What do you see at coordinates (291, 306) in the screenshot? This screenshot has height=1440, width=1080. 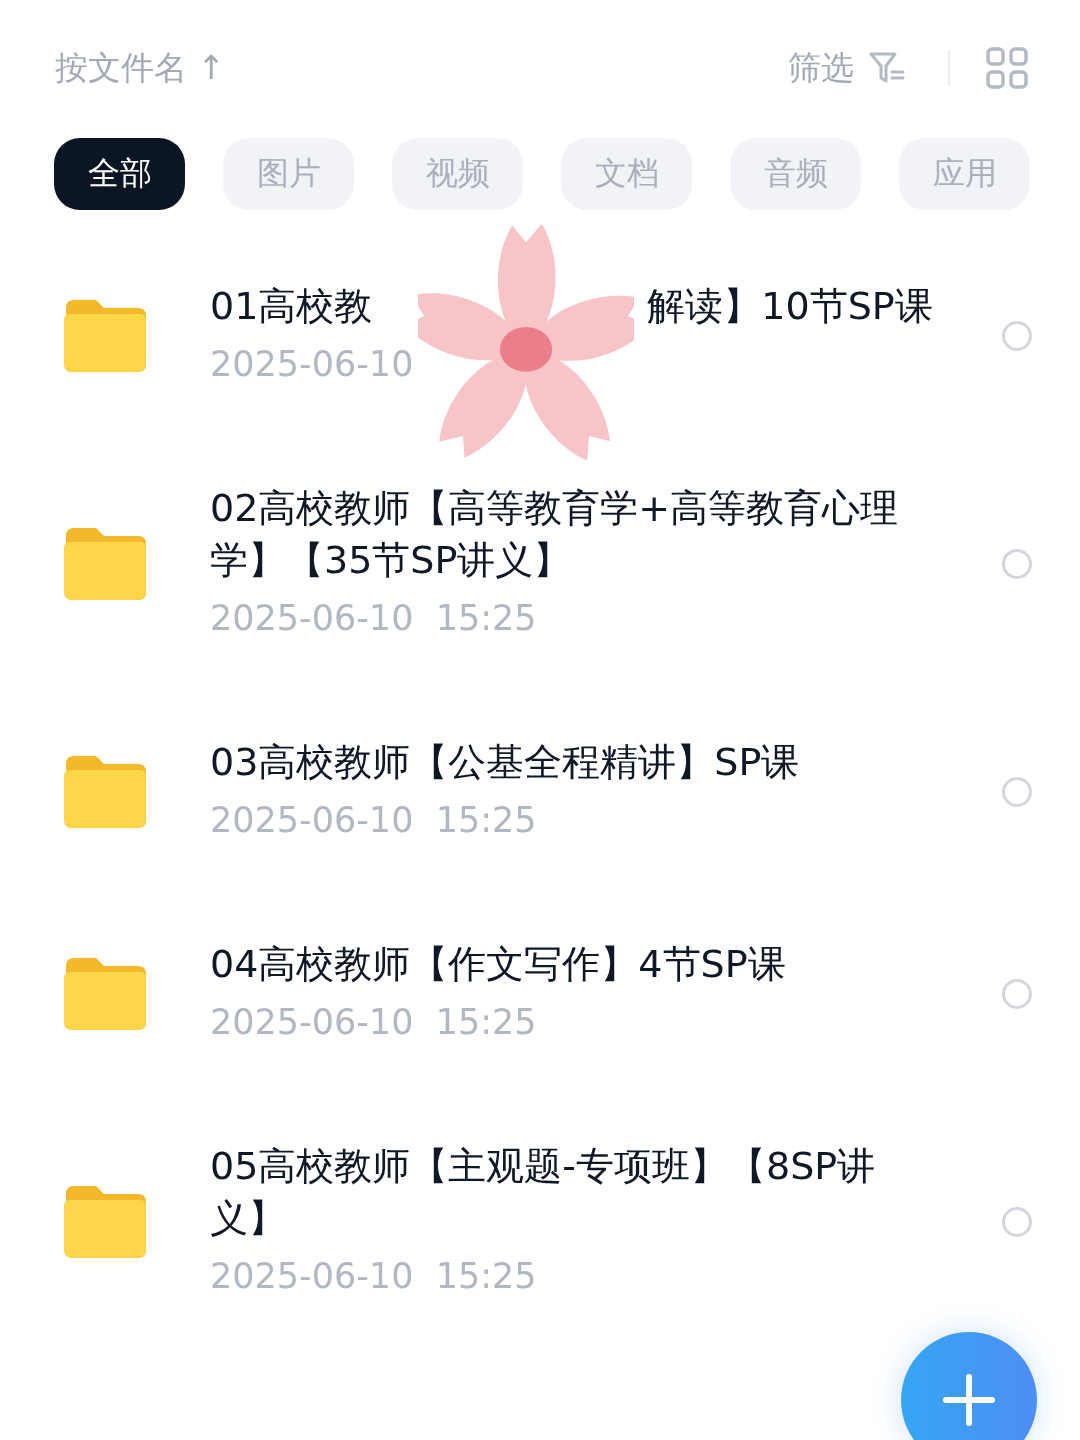 I see `folder-name: 01高校教` at bounding box center [291, 306].